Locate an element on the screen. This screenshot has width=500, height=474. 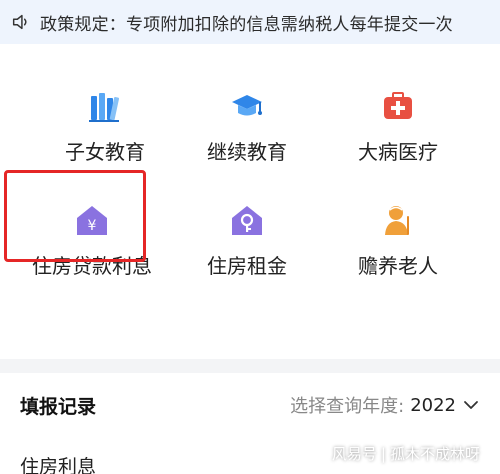
item-continuing-education: 继续教育 is located at coordinates (247, 137).